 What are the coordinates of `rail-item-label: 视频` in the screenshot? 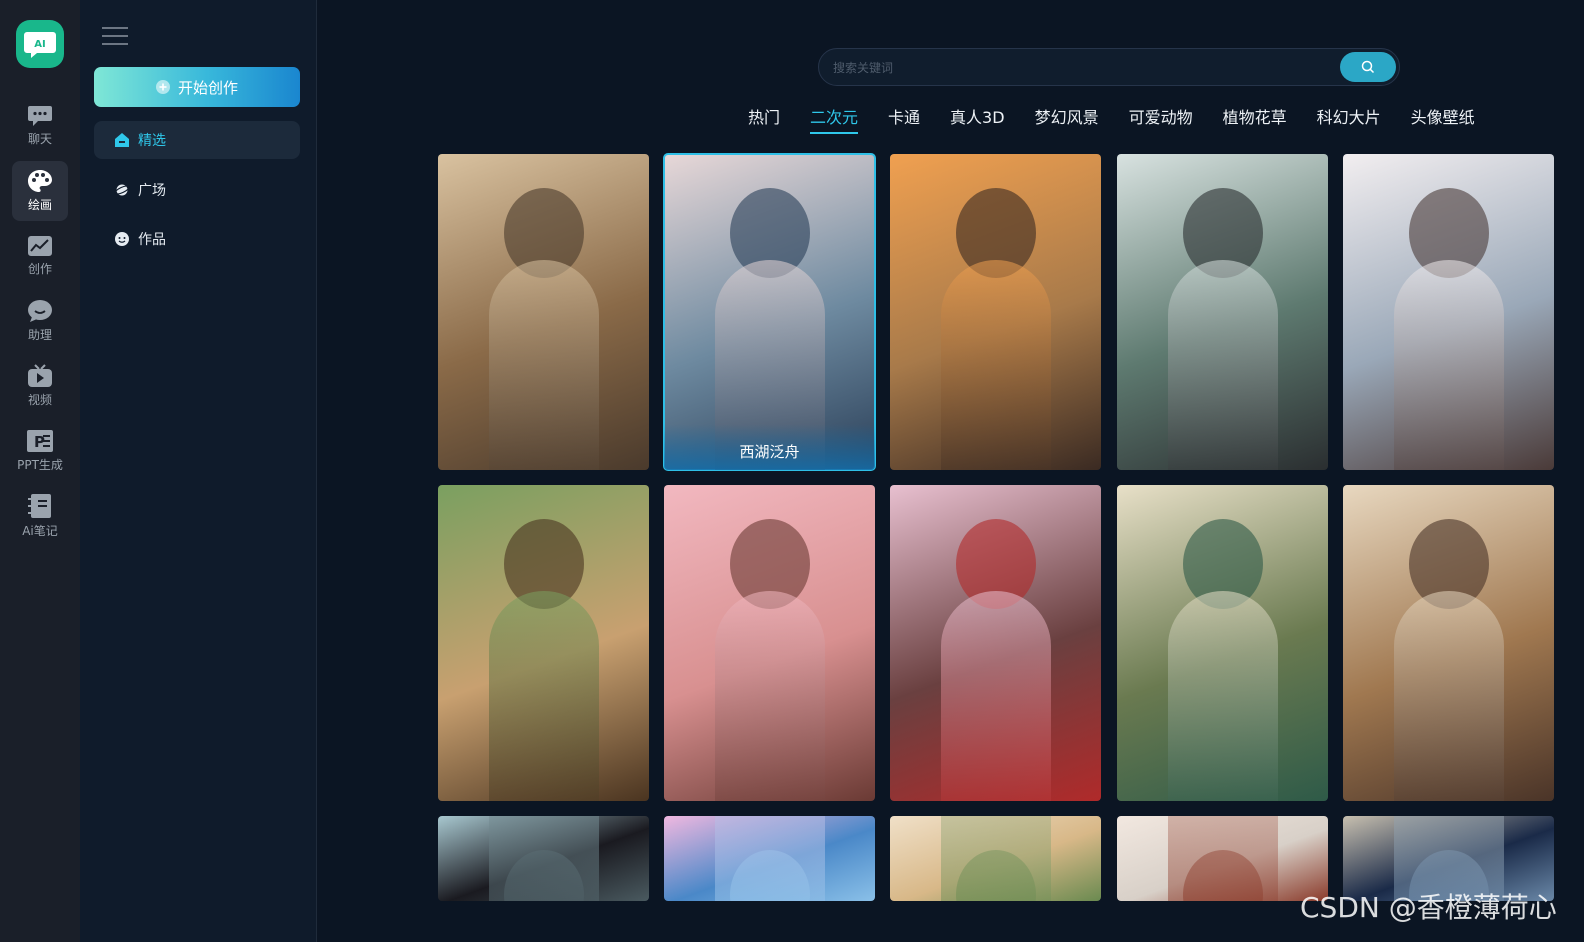 It's located at (39, 400).